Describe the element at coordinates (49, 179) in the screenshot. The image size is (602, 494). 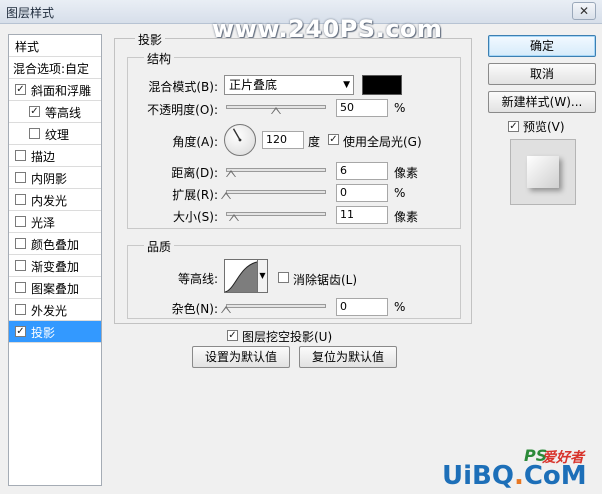
I see `style-item-label: 内阴影` at that location.